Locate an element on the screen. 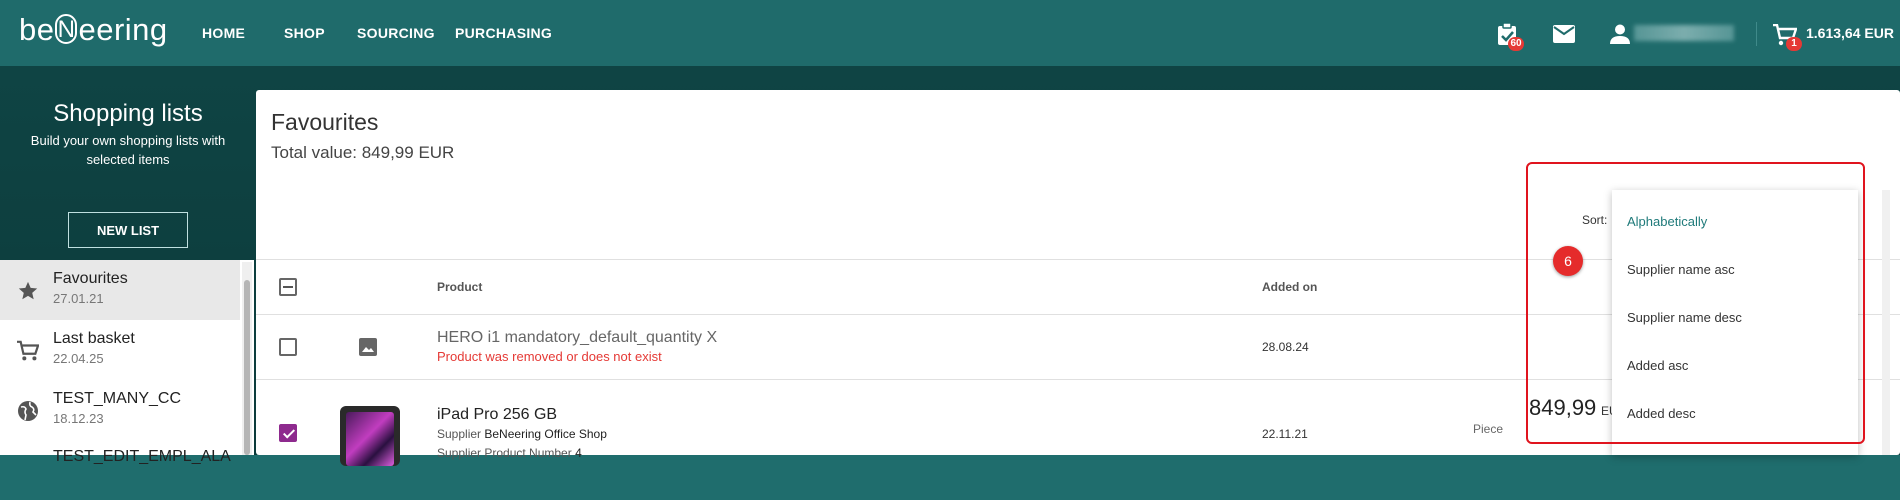  column-product: Product is located at coordinates (459, 287).